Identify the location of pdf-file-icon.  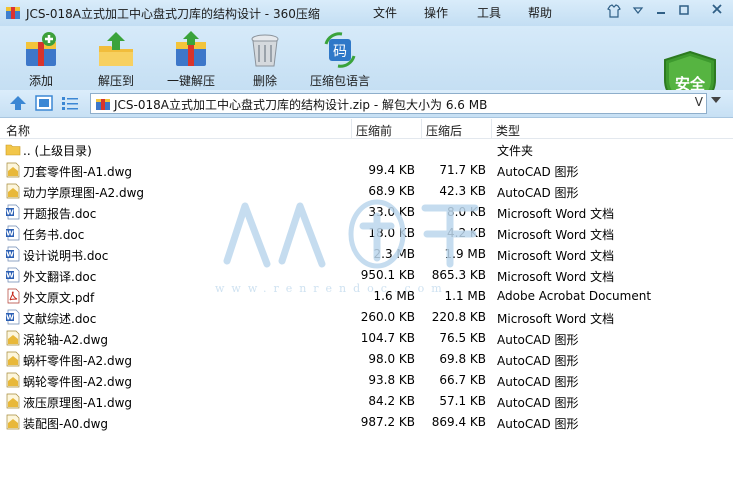
(13, 296).